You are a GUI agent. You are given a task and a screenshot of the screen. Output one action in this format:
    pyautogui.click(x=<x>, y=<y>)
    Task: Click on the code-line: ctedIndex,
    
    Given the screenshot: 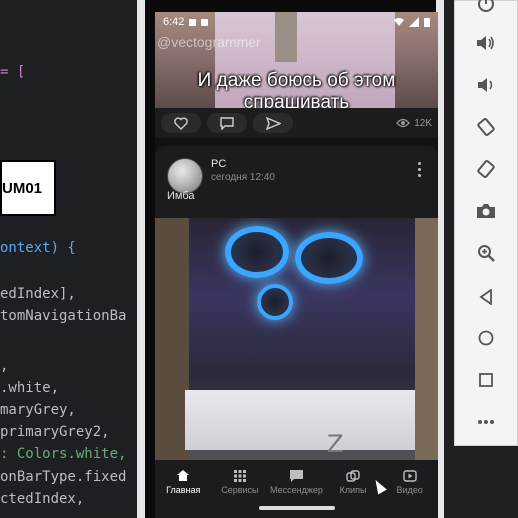 What is the action you would take?
    pyautogui.click(x=42, y=499)
    